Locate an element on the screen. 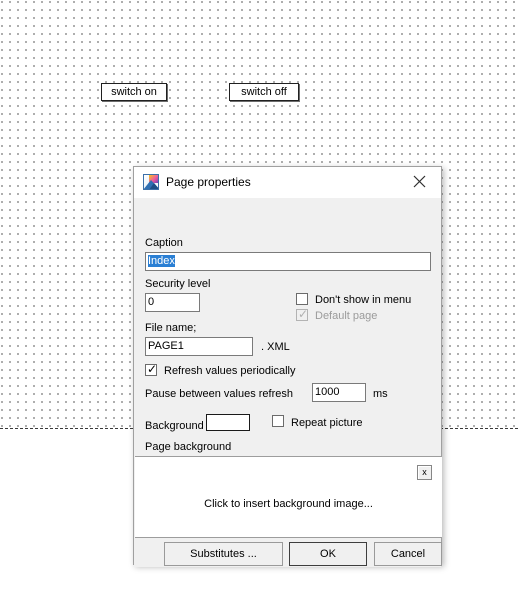 Image resolution: width=518 pixels, height=600 pixels. canvas-button-switch-on: switch on is located at coordinates (134, 92).